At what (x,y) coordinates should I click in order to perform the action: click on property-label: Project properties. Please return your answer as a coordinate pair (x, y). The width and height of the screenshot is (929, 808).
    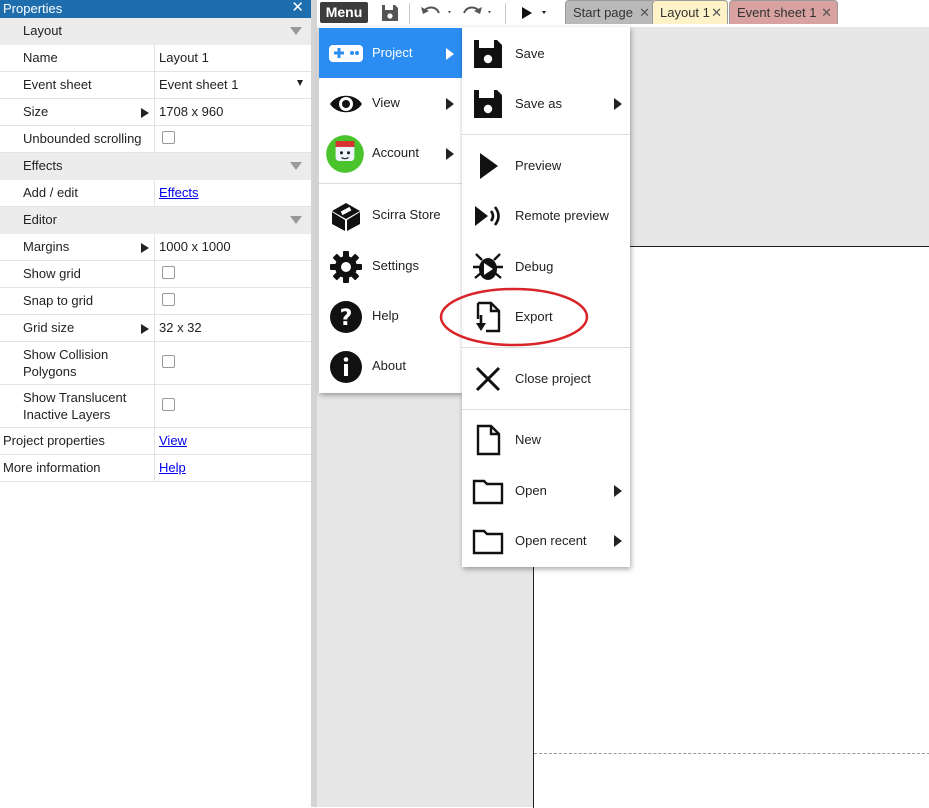
    Looking at the image, I should click on (54, 440).